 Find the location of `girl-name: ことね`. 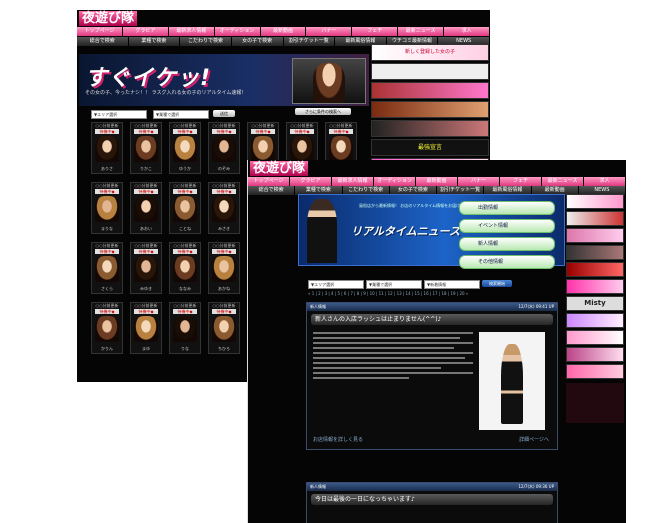

girl-name: ことね is located at coordinates (185, 229).